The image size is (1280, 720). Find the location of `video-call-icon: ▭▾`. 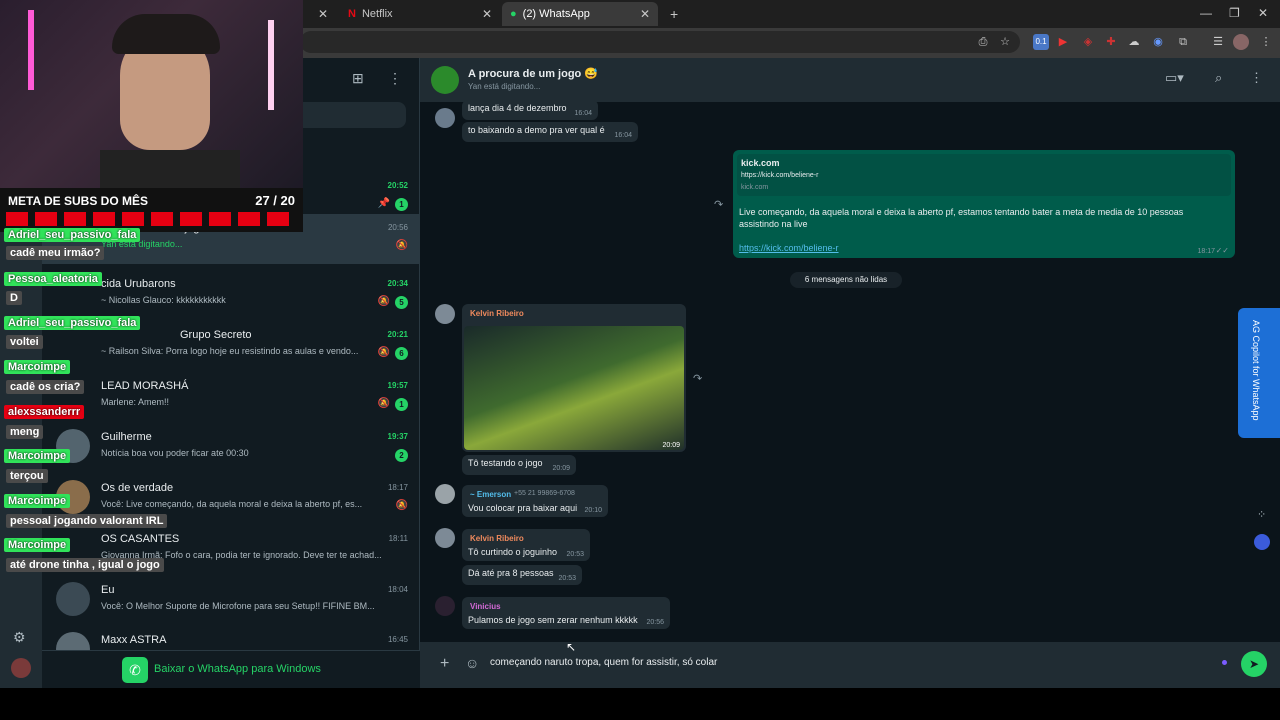

video-call-icon: ▭▾ is located at coordinates (1174, 78).